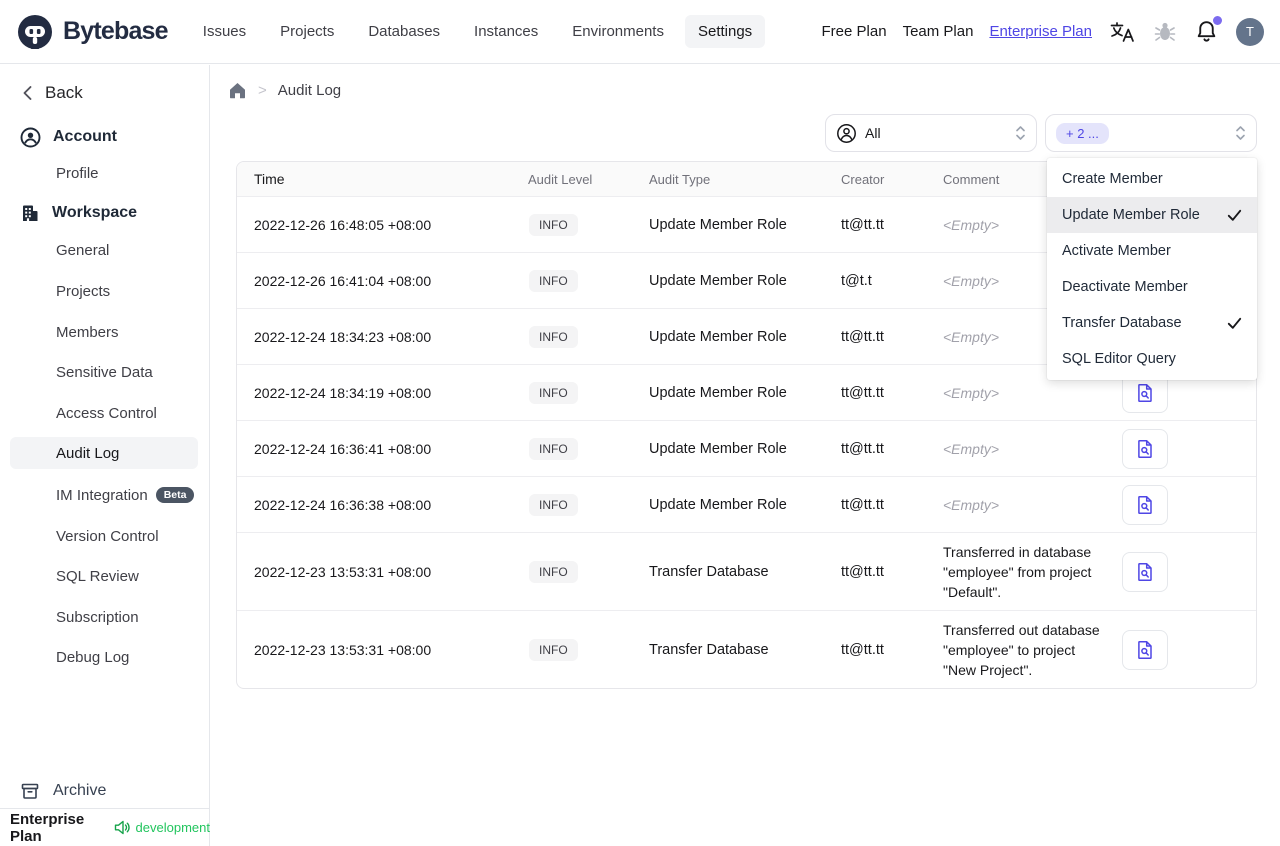  What do you see at coordinates (224, 31) in the screenshot?
I see `nav-item-issues: Issues` at bounding box center [224, 31].